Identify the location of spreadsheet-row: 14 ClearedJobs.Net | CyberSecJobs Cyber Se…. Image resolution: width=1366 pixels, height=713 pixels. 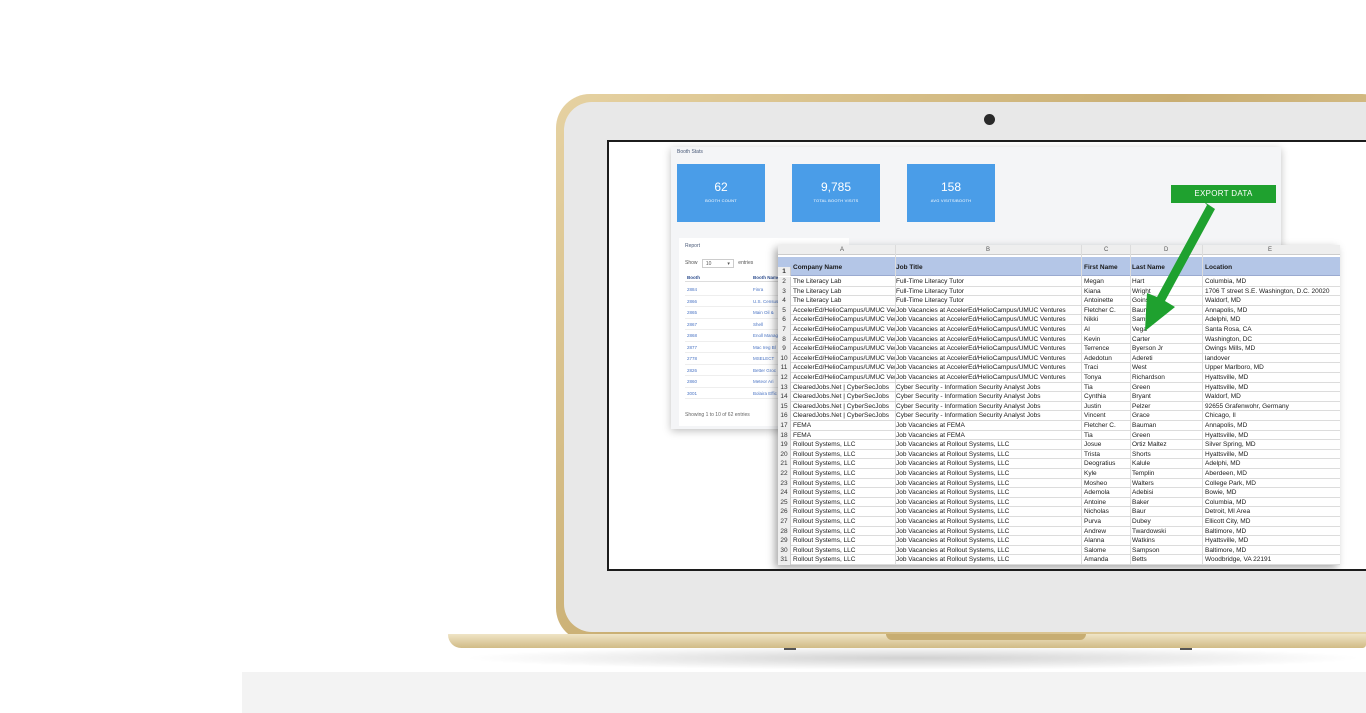
(1059, 397).